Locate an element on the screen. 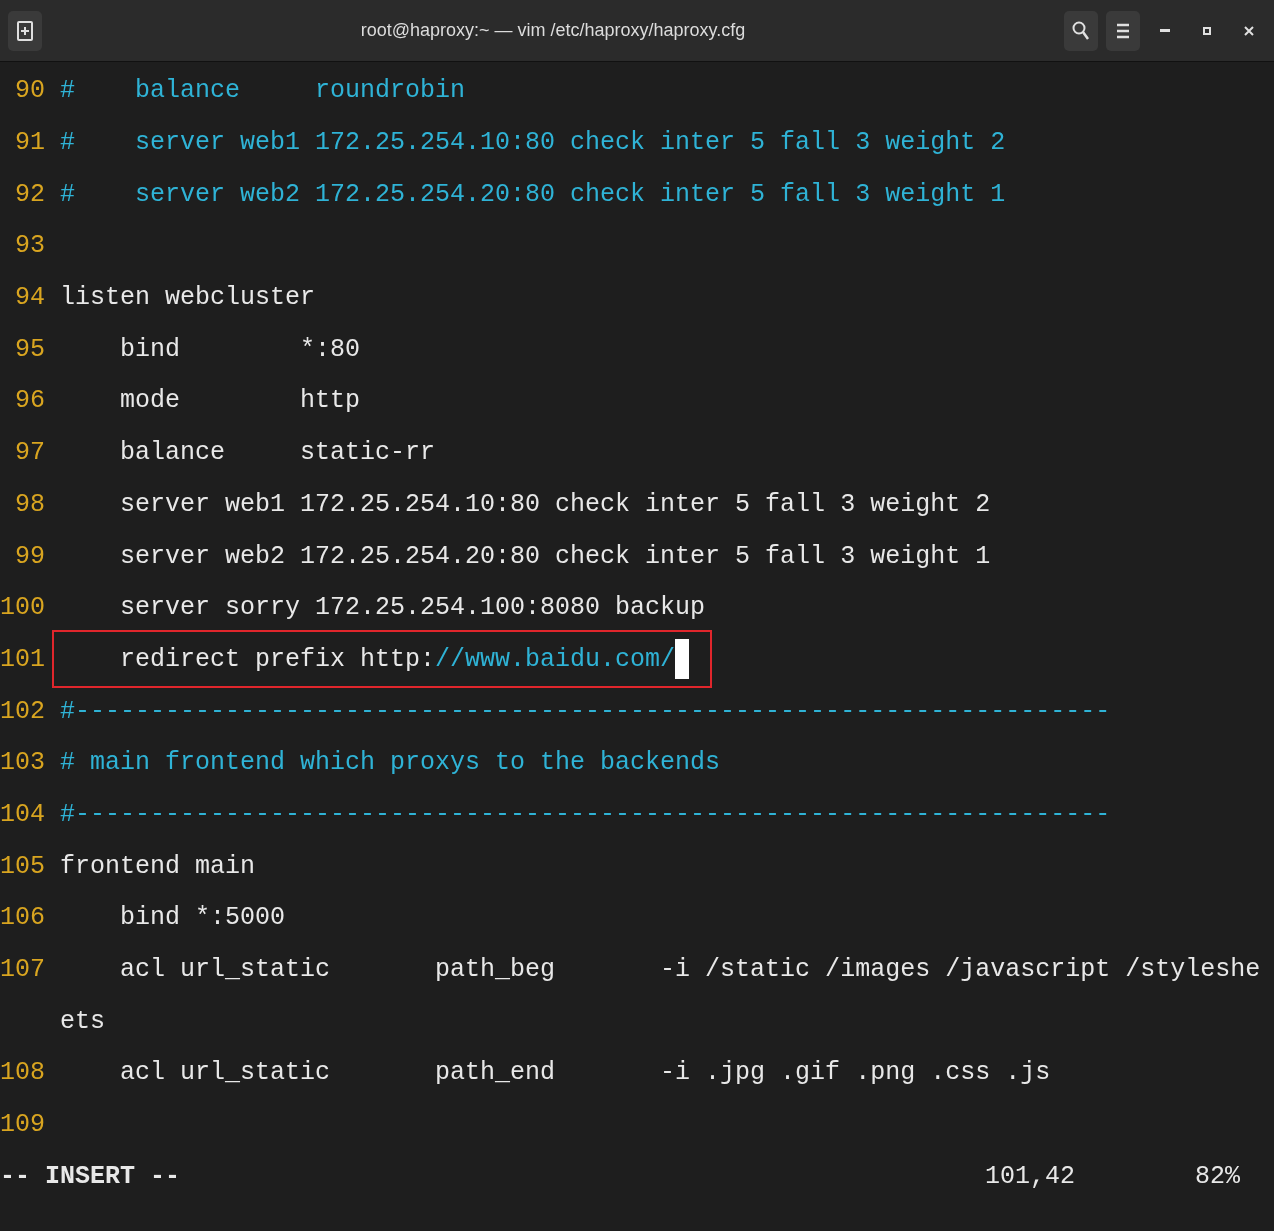 The height and width of the screenshot is (1231, 1274). line-number: 105 is located at coordinates (22, 866).